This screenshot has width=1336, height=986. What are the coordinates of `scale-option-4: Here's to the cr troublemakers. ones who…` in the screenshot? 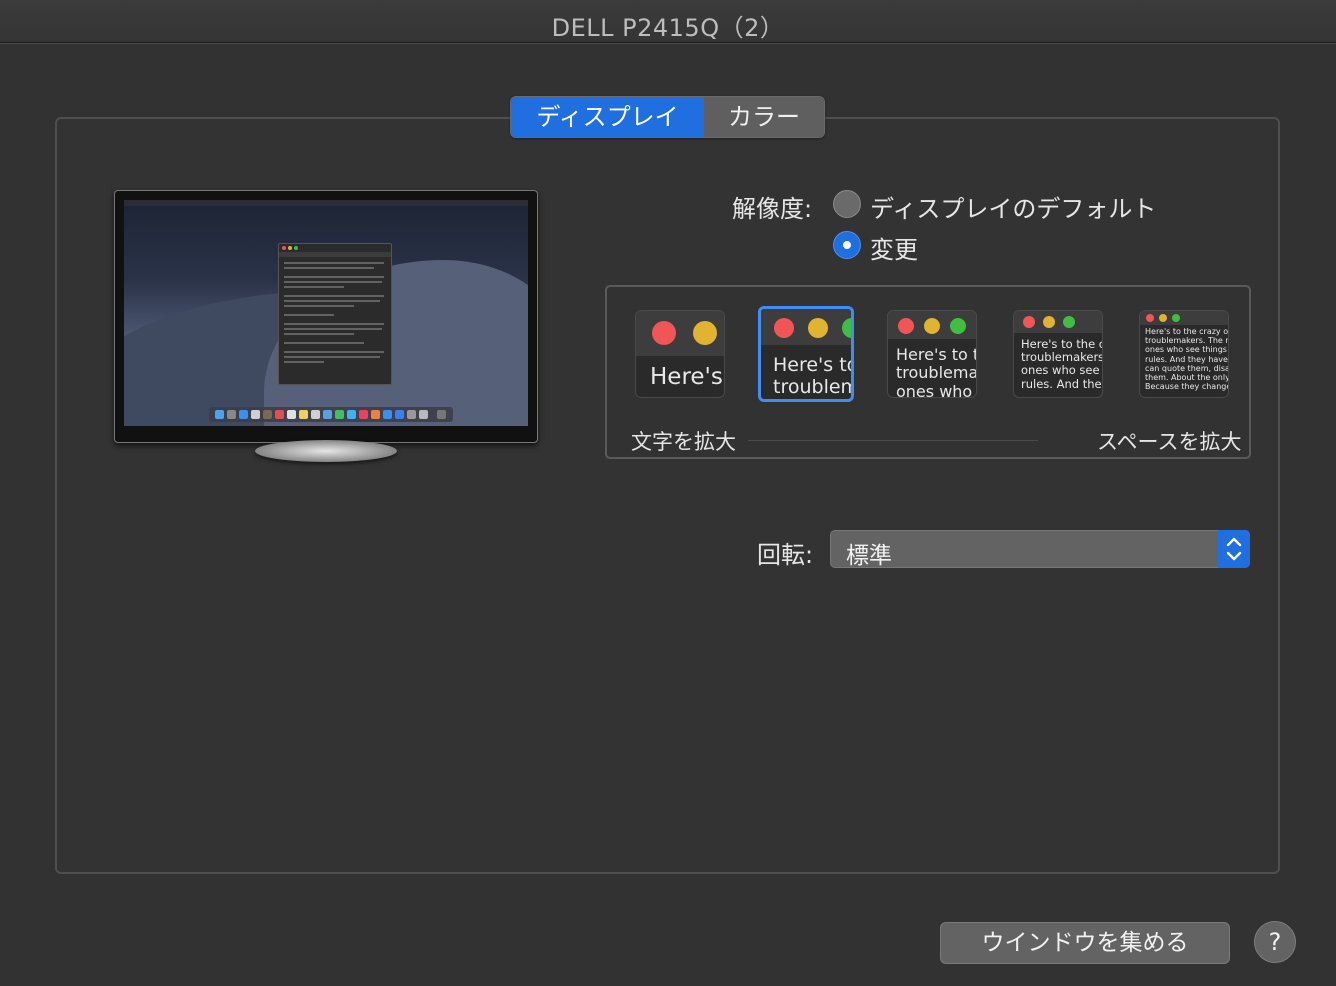 It's located at (1058, 354).